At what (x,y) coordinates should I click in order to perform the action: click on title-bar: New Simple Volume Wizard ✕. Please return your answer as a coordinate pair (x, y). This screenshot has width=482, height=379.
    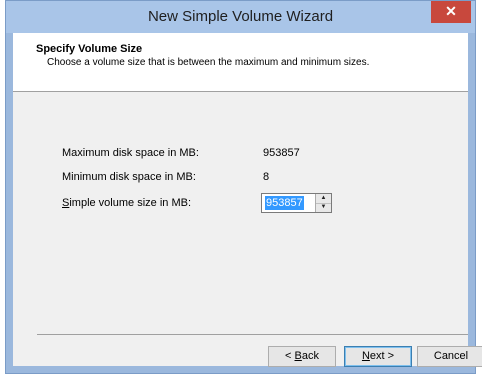
    Looking at the image, I should click on (240, 17).